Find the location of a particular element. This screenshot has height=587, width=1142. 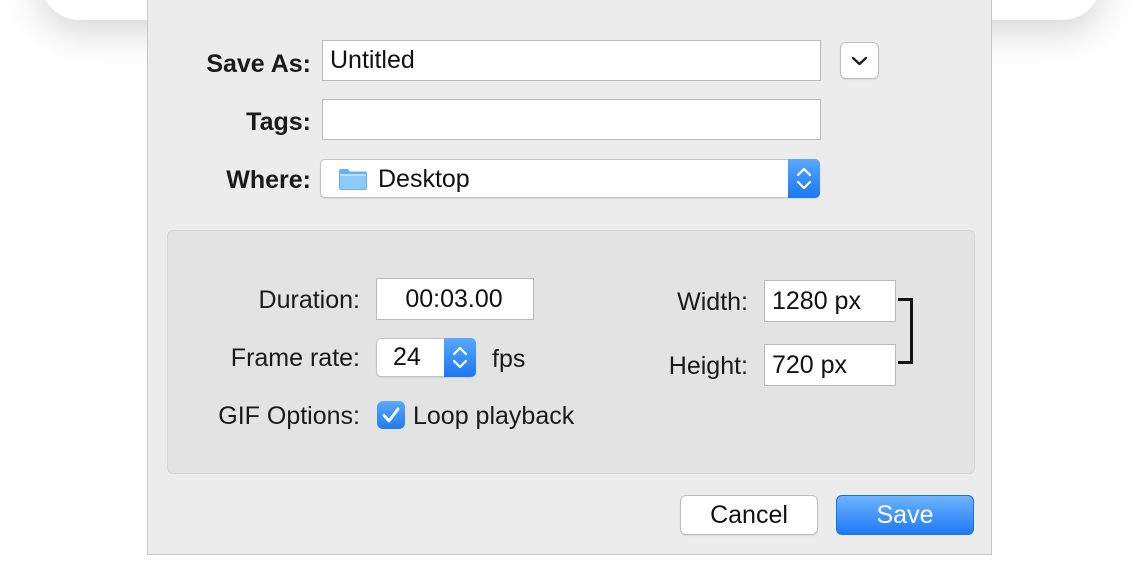

gif-options-label: GIF Options: is located at coordinates (289, 416).